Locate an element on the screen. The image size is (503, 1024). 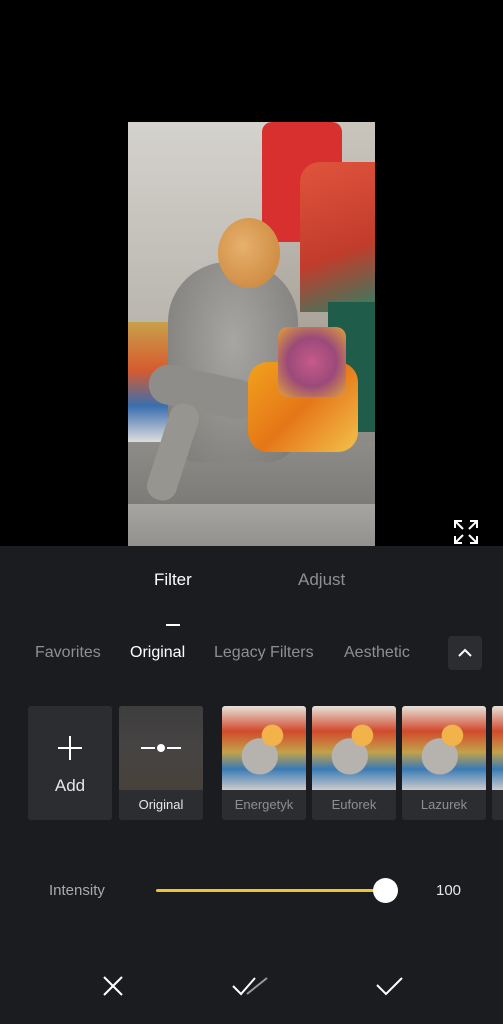
check-icon is located at coordinates (389, 986).